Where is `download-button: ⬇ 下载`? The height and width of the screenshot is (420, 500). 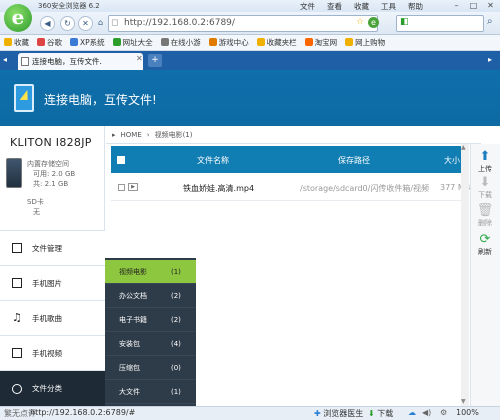 download-button: ⬇ 下载 is located at coordinates (485, 188).